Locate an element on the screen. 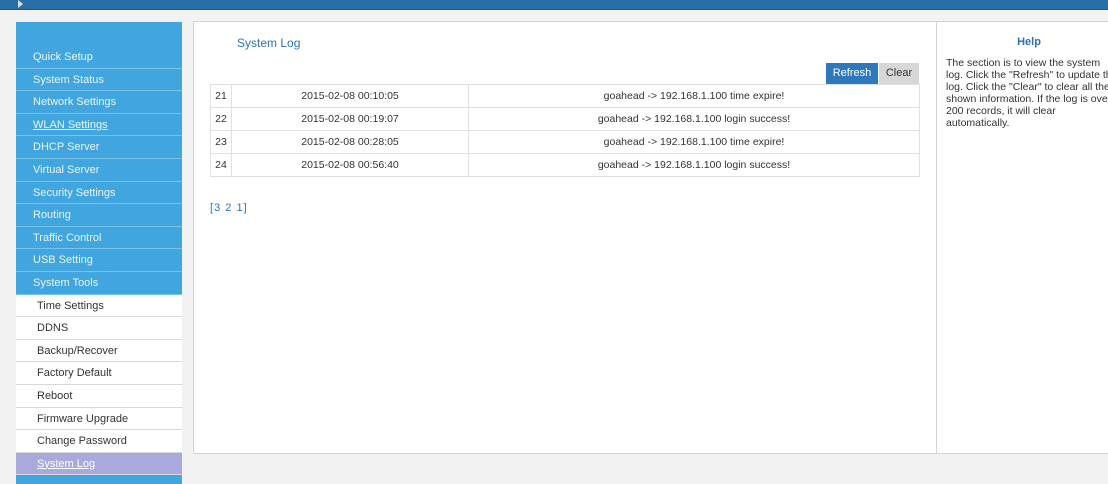  submenu-item-firmware-upgrade: Firmware Upgrade is located at coordinates (99, 419).